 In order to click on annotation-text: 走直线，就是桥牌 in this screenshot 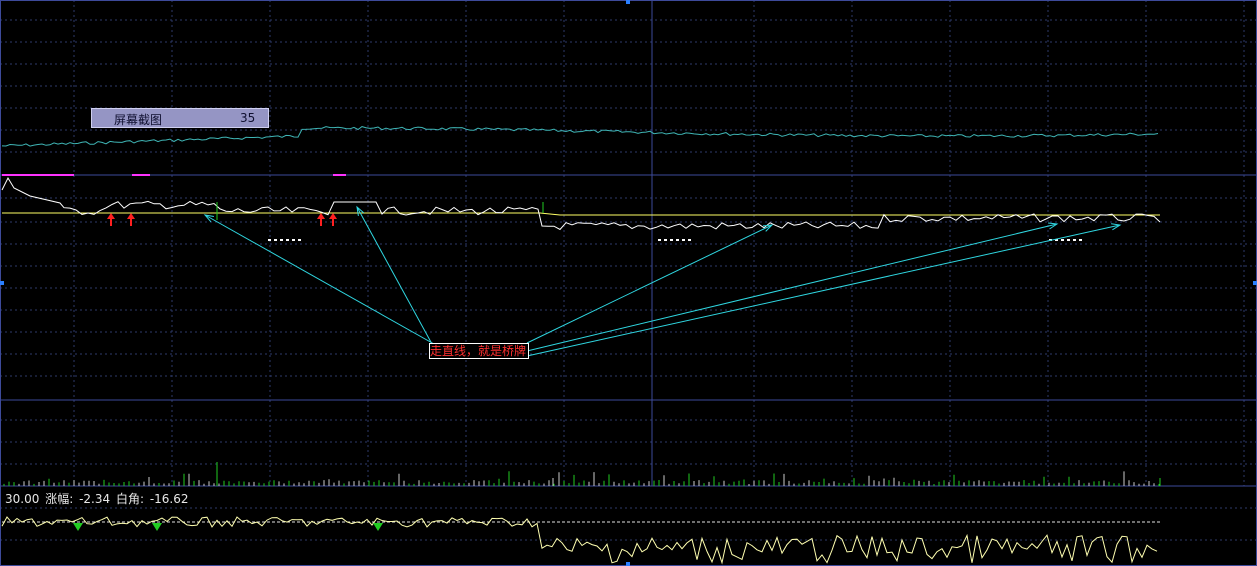, I will do `click(478, 351)`.